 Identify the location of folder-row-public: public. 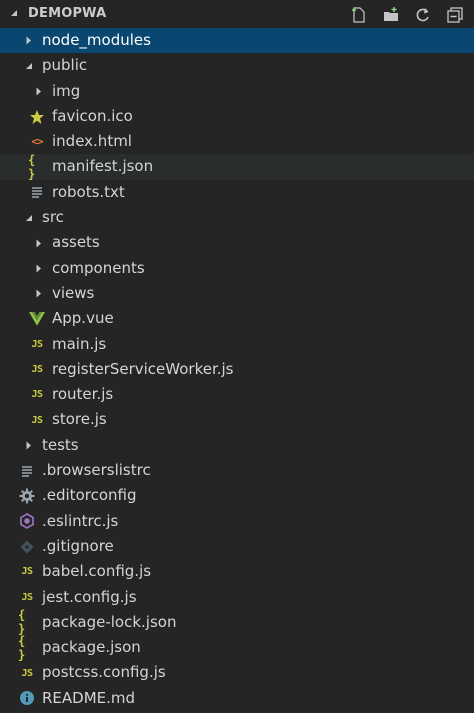
(237, 65).